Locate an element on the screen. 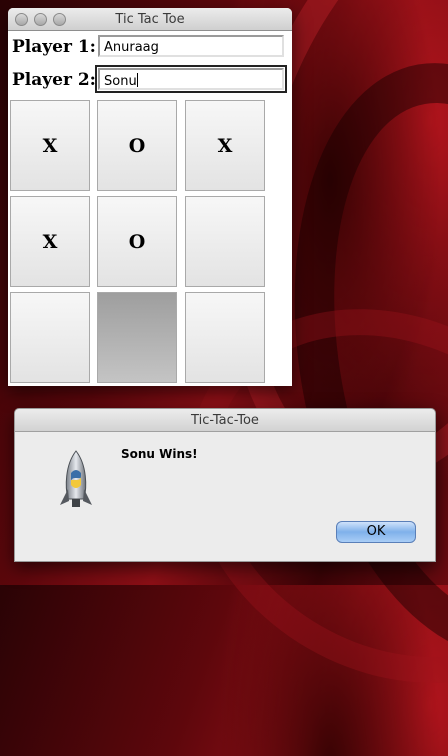 Image resolution: width=448 pixels, height=756 pixels. text-caret is located at coordinates (137, 80).